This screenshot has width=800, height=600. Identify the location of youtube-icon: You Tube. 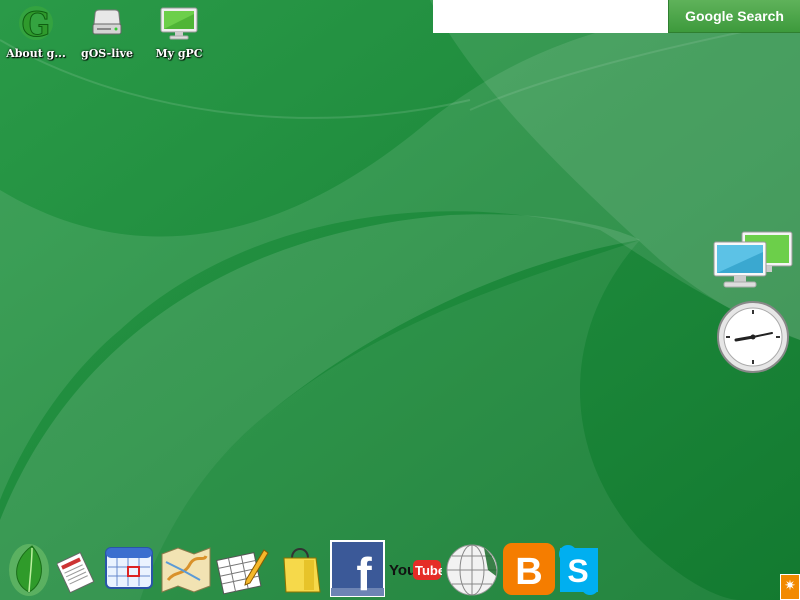
(415, 570).